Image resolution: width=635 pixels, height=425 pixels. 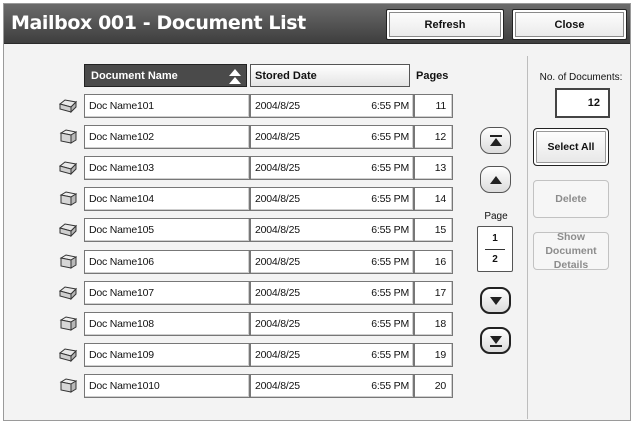 I want to click on page-count: 13, so click(x=440, y=168).